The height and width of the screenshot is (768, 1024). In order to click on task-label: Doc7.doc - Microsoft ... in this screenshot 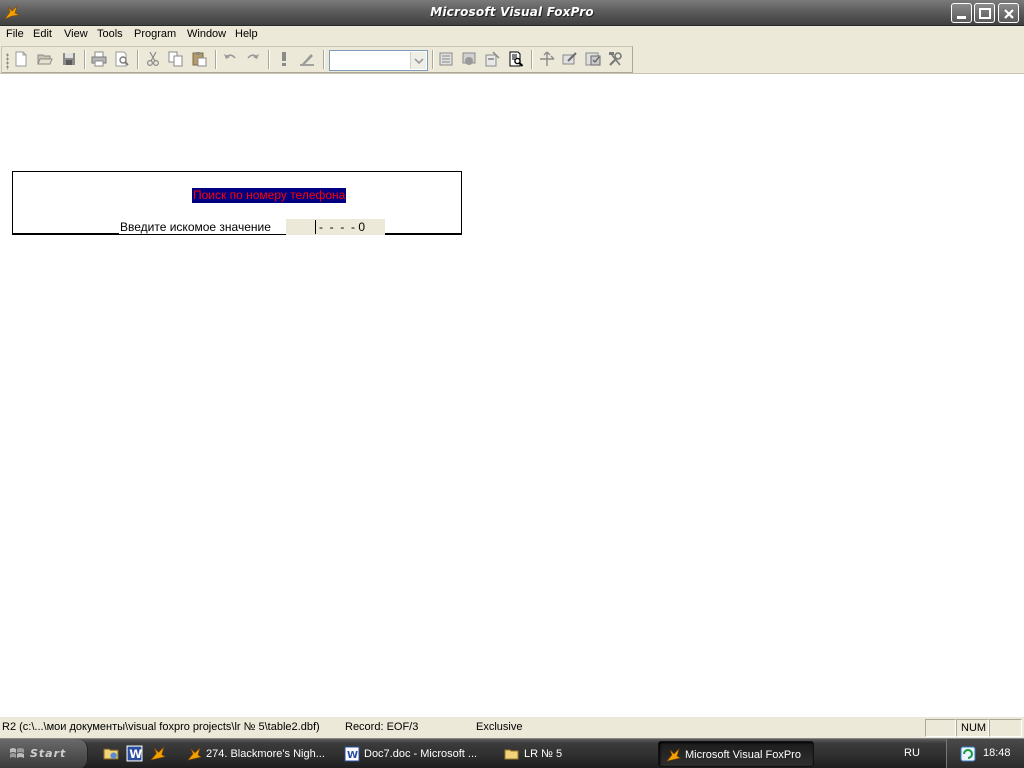, I will do `click(421, 754)`.